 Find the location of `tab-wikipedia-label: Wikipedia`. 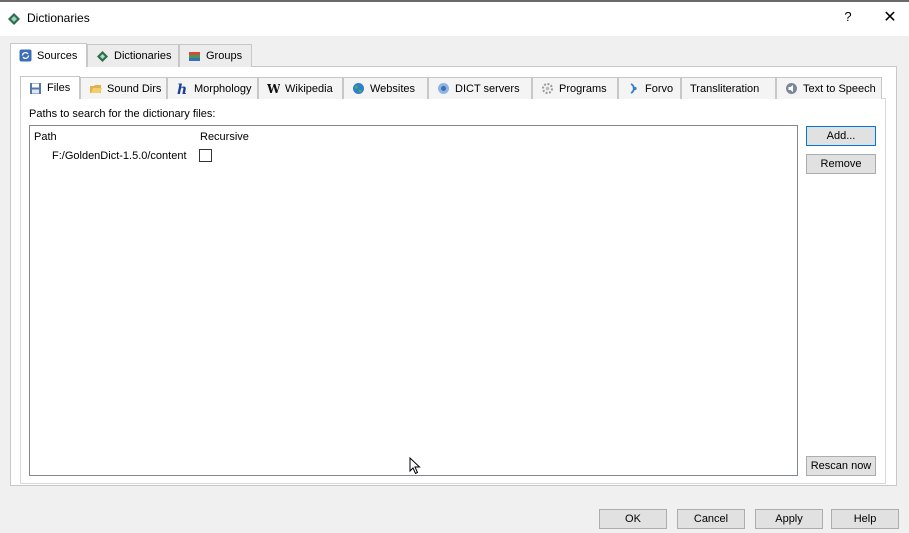

tab-wikipedia-label: Wikipedia is located at coordinates (309, 88).